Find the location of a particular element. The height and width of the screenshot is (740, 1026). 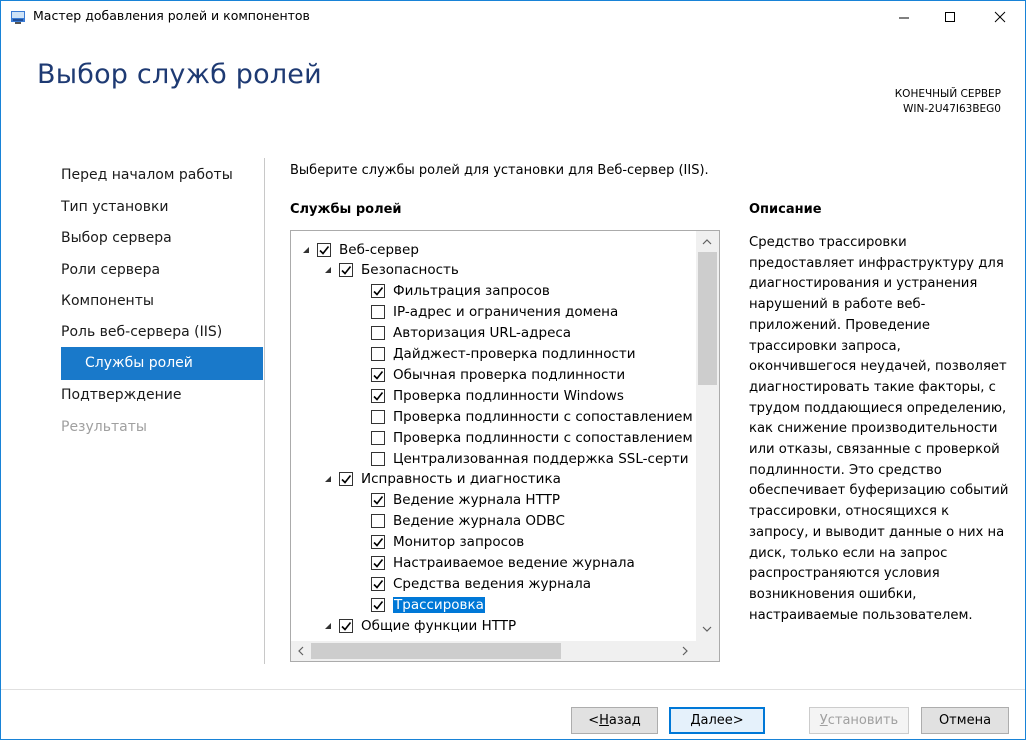

tree-item: Общие функции HTTP is located at coordinates (419, 625).